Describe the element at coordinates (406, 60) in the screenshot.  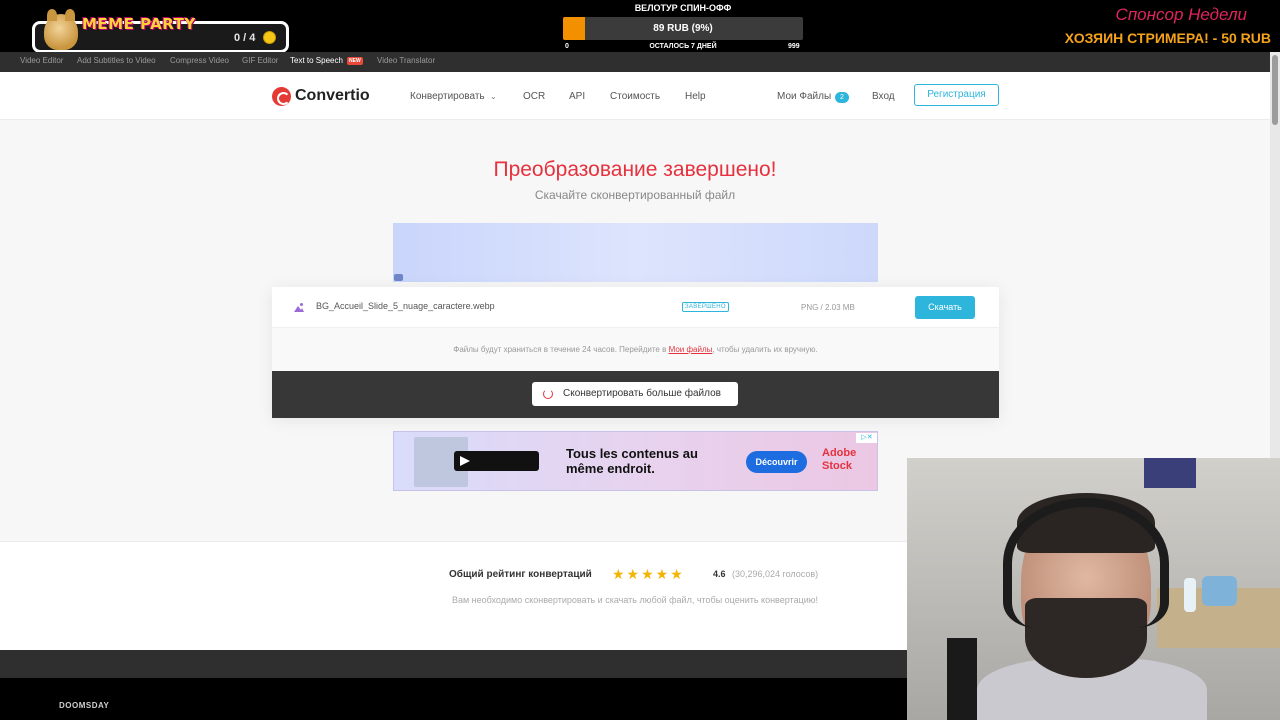
I see `subnav-item-video-translator: Video Translator` at that location.